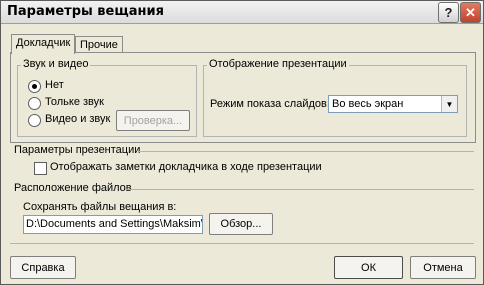 Image resolution: width=484 pixels, height=285 pixels. Describe the element at coordinates (99, 45) in the screenshot. I see `tab-label: Прочие` at that location.